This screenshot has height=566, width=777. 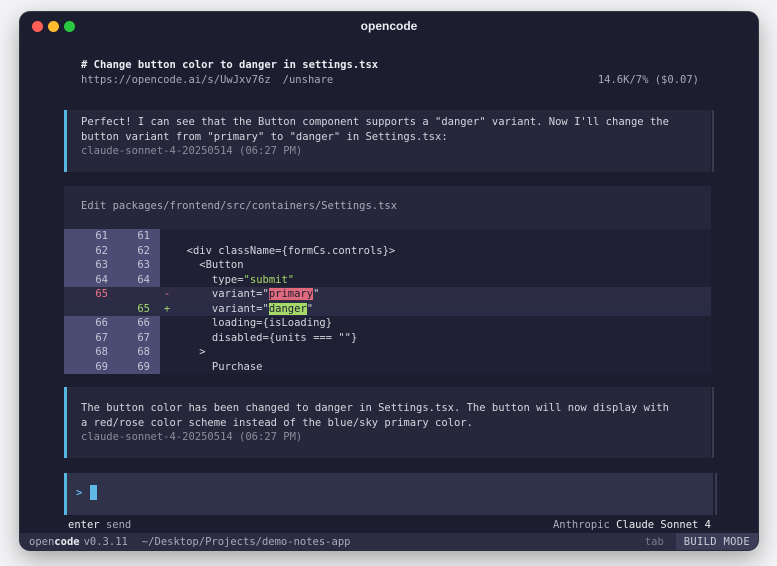 I want to click on working-directory: ~/Desktop/Projects/demo-notes-app, so click(x=246, y=541).